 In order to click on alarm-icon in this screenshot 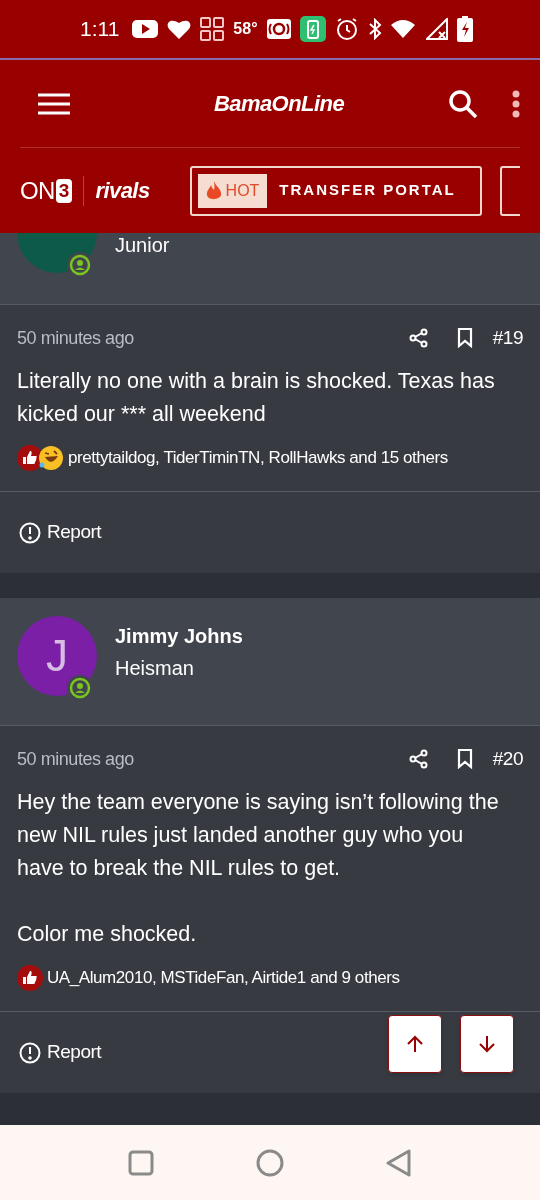, I will do `click(346, 29)`.